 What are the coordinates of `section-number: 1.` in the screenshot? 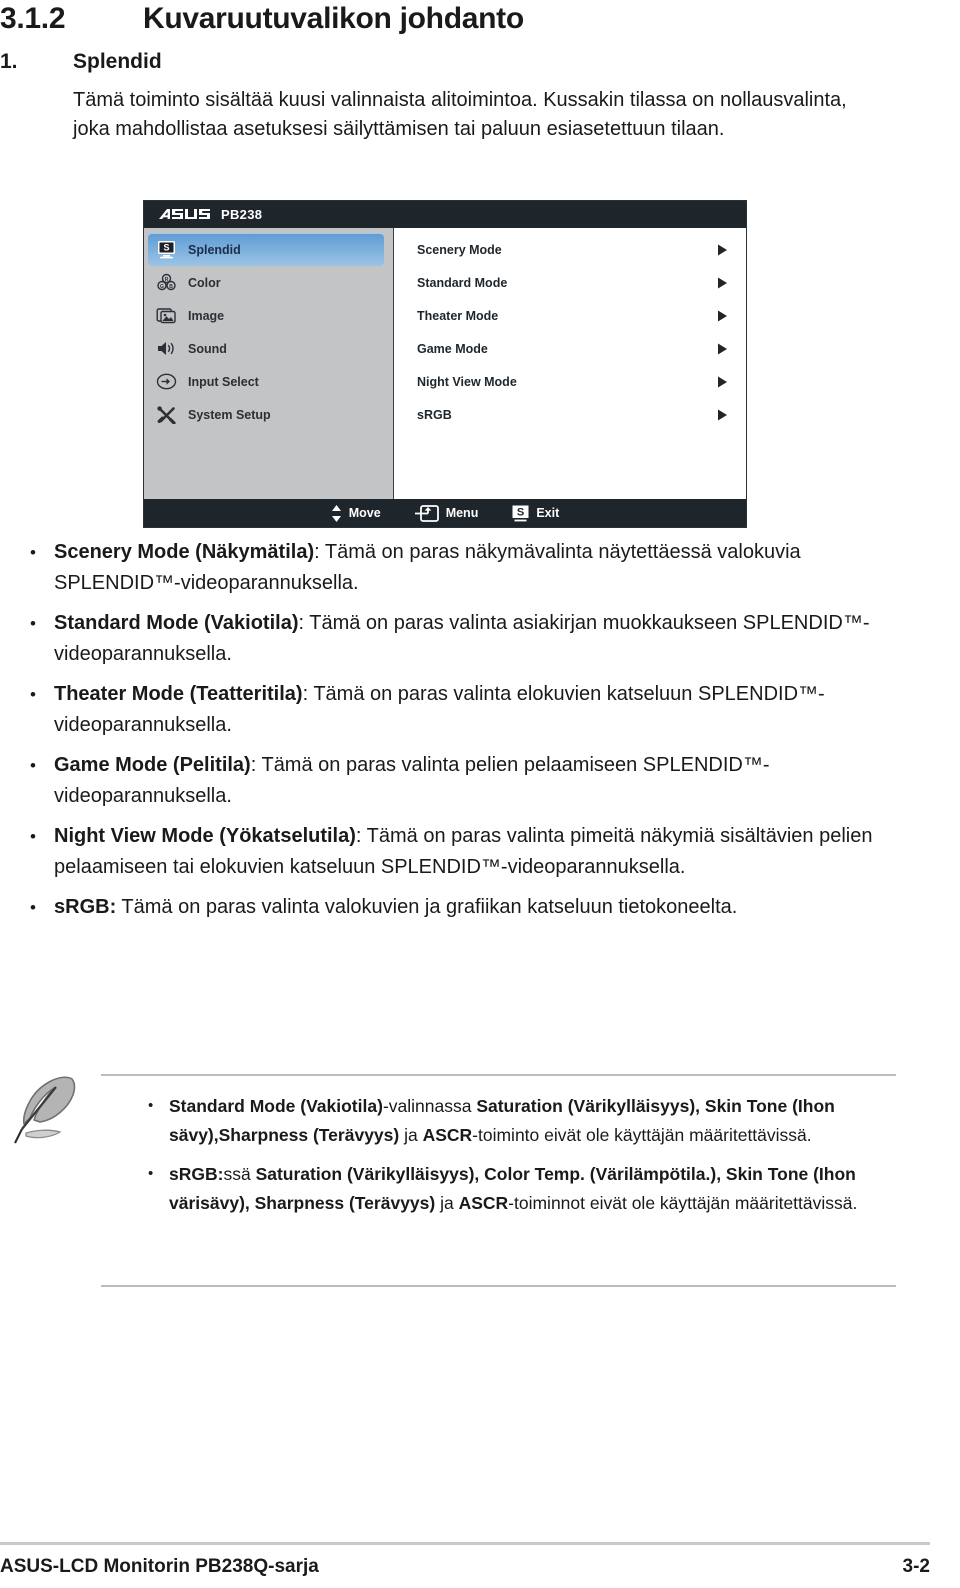 It's located at (9, 61).